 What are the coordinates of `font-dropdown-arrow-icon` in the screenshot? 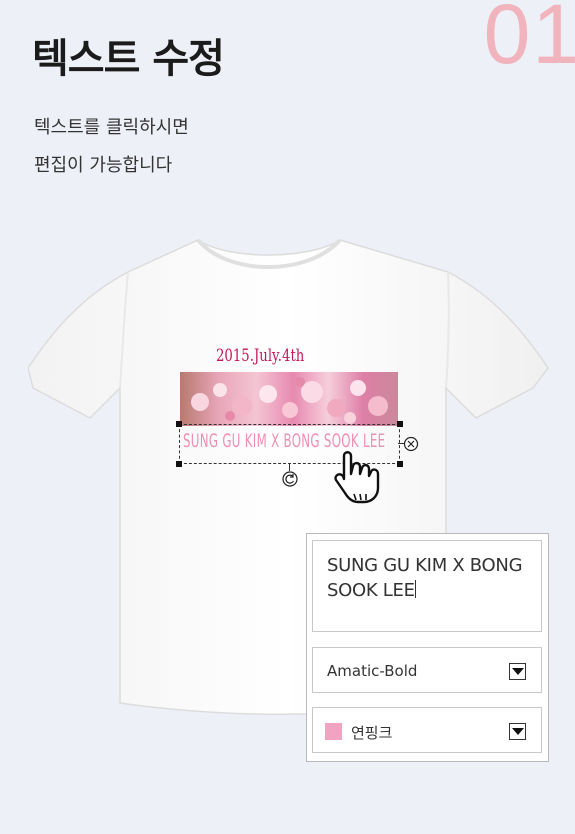 It's located at (517, 671).